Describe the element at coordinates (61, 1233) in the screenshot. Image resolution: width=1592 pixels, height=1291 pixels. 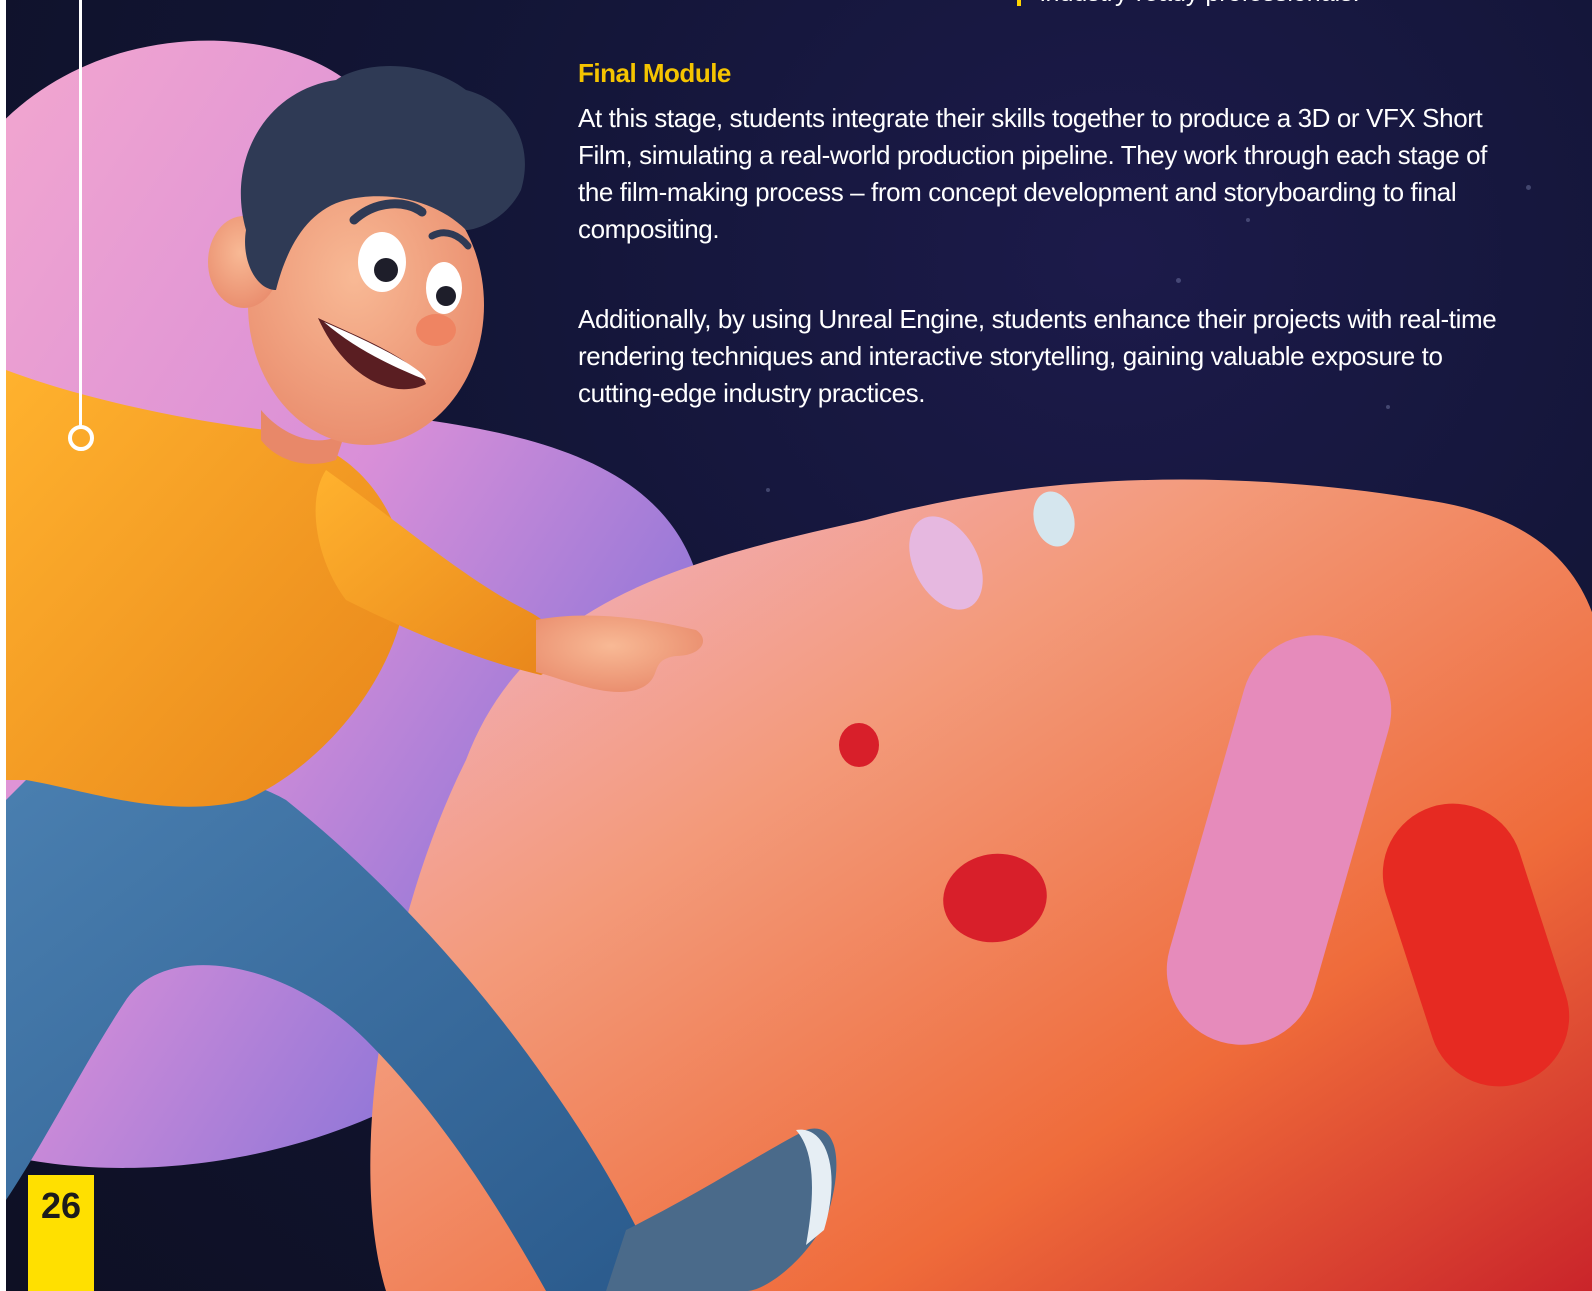
I see `page-number-badge: 26` at that location.